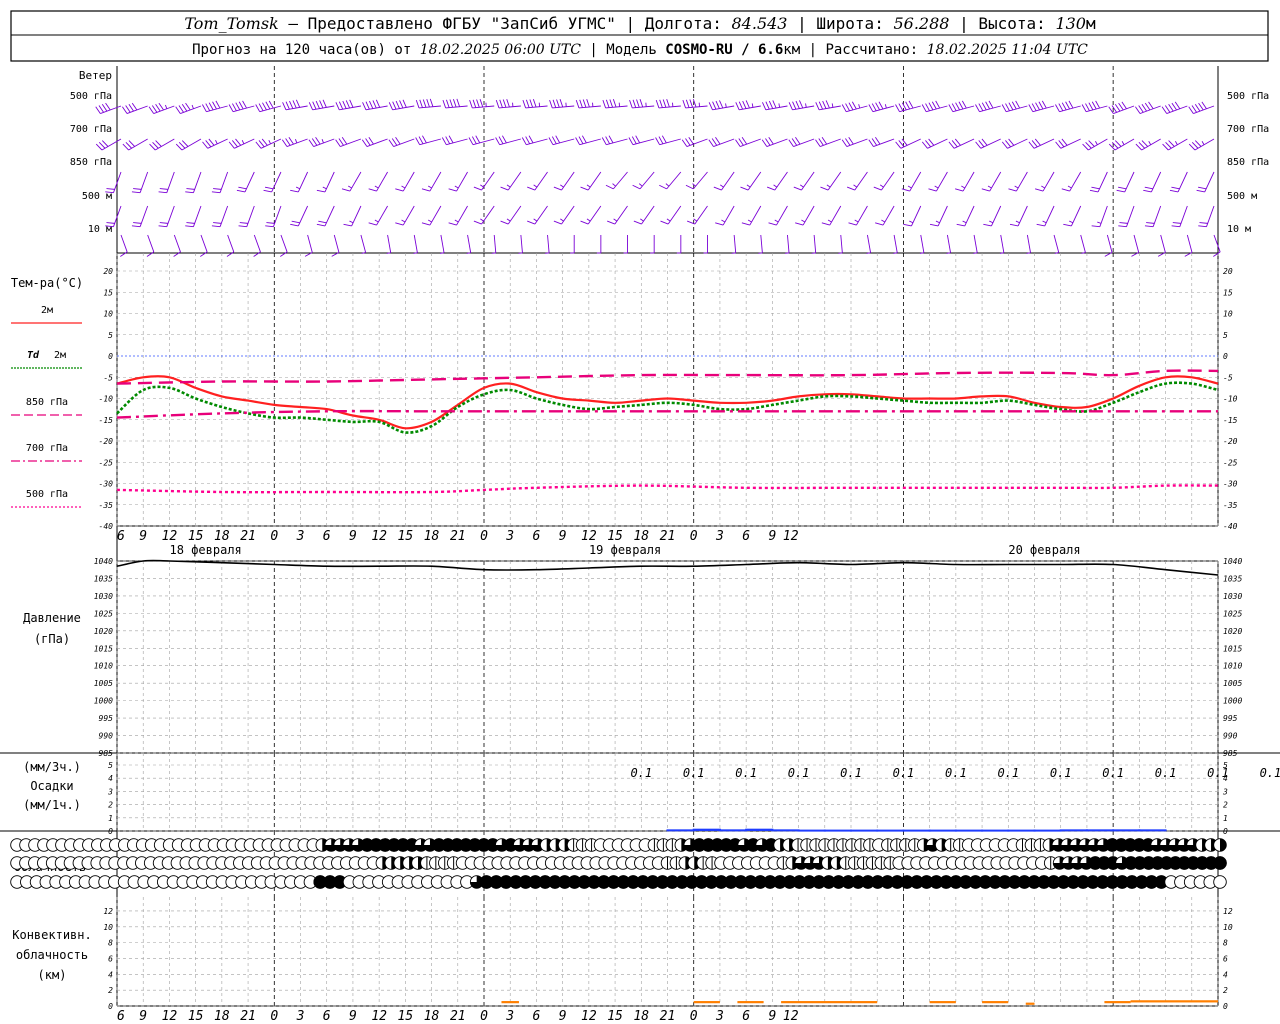 The height and width of the screenshot is (1024, 1280). Describe the element at coordinates (1225, 974) in the screenshot. I see `convective-tick-right: 4` at that location.